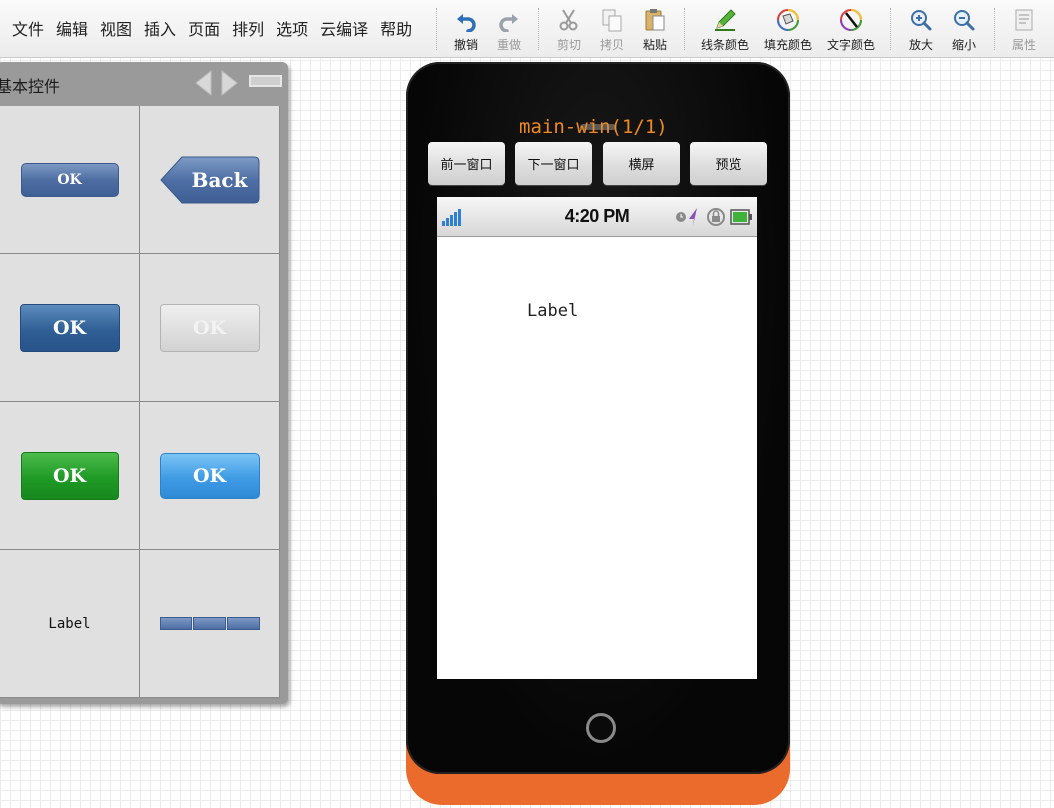 The width and height of the screenshot is (1054, 808). Describe the element at coordinates (144, 83) in the screenshot. I see `widget-panel-header: 基本控件` at that location.